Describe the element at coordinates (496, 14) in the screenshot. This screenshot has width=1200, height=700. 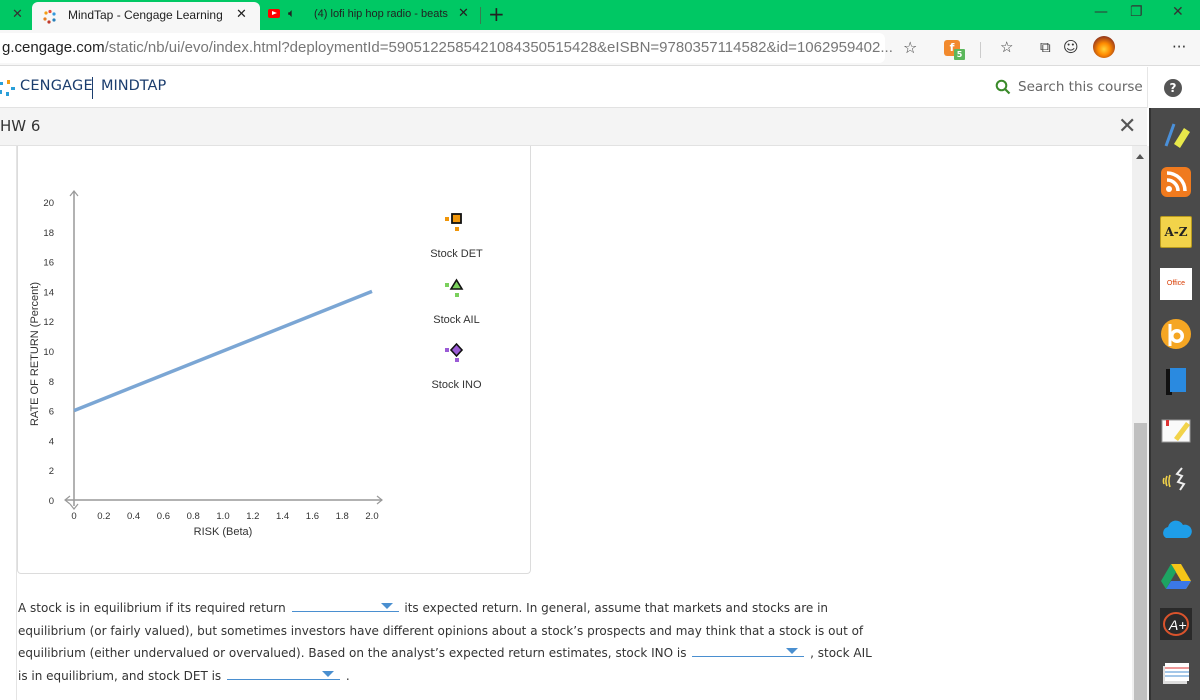
I see `new-tab-button: +` at that location.